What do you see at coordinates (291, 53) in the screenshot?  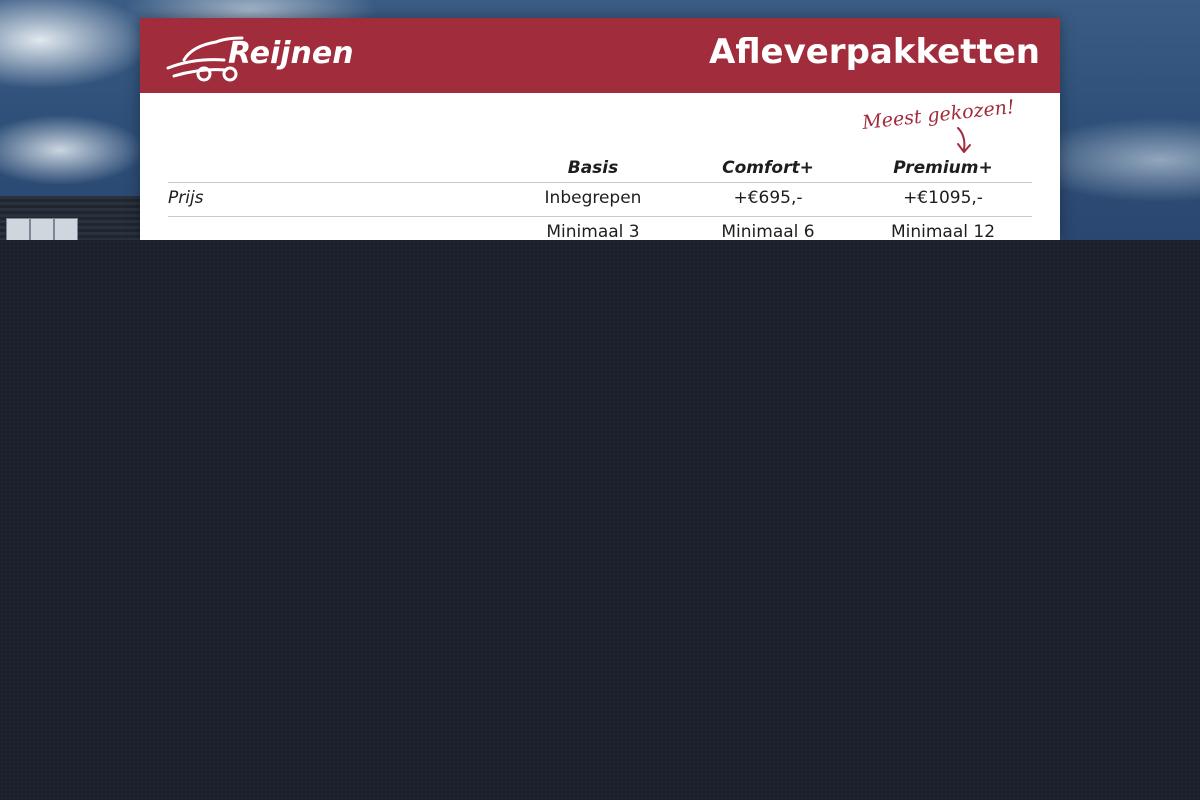 I see `logo-wordmark: Reijnen` at bounding box center [291, 53].